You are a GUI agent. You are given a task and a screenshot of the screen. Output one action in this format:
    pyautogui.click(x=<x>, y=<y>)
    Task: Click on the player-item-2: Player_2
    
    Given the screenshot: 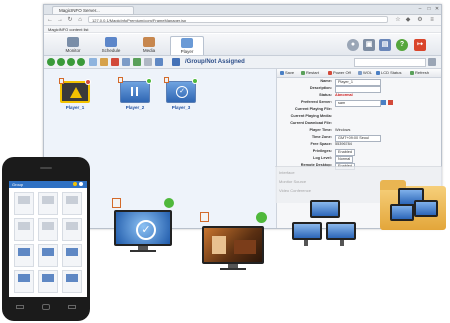 What is the action you would take?
    pyautogui.click(x=135, y=93)
    